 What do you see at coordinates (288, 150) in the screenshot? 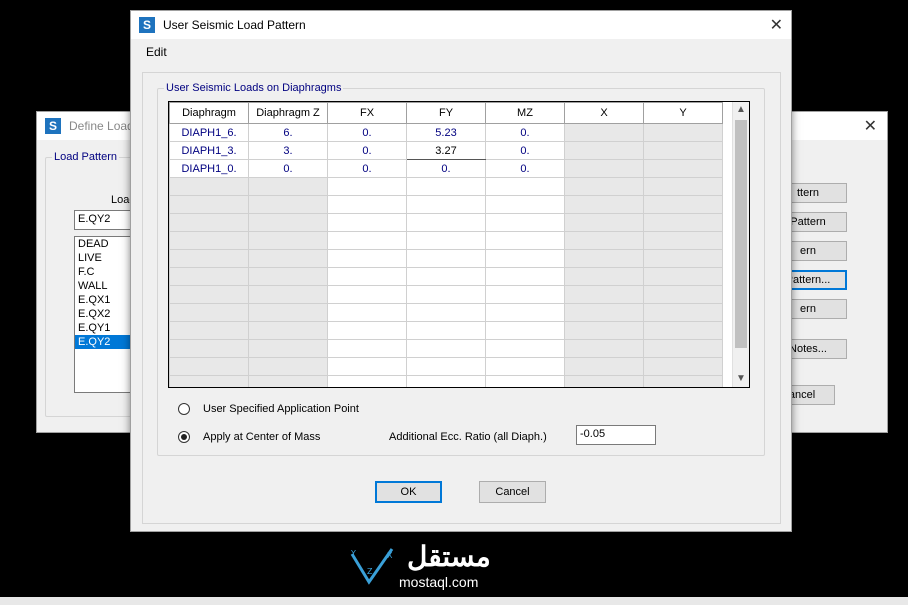
I see `grid-cell: 3.` at bounding box center [288, 150].